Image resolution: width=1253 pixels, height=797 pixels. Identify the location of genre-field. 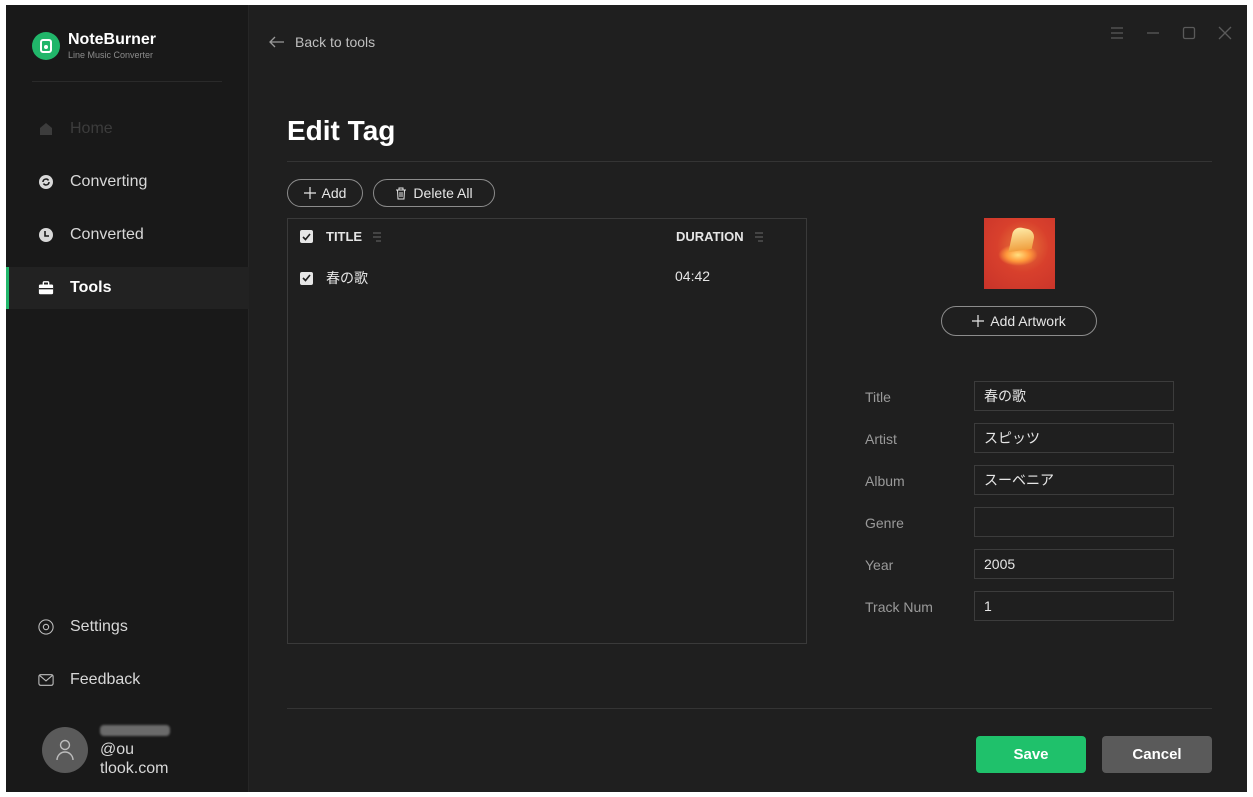
(1074, 522).